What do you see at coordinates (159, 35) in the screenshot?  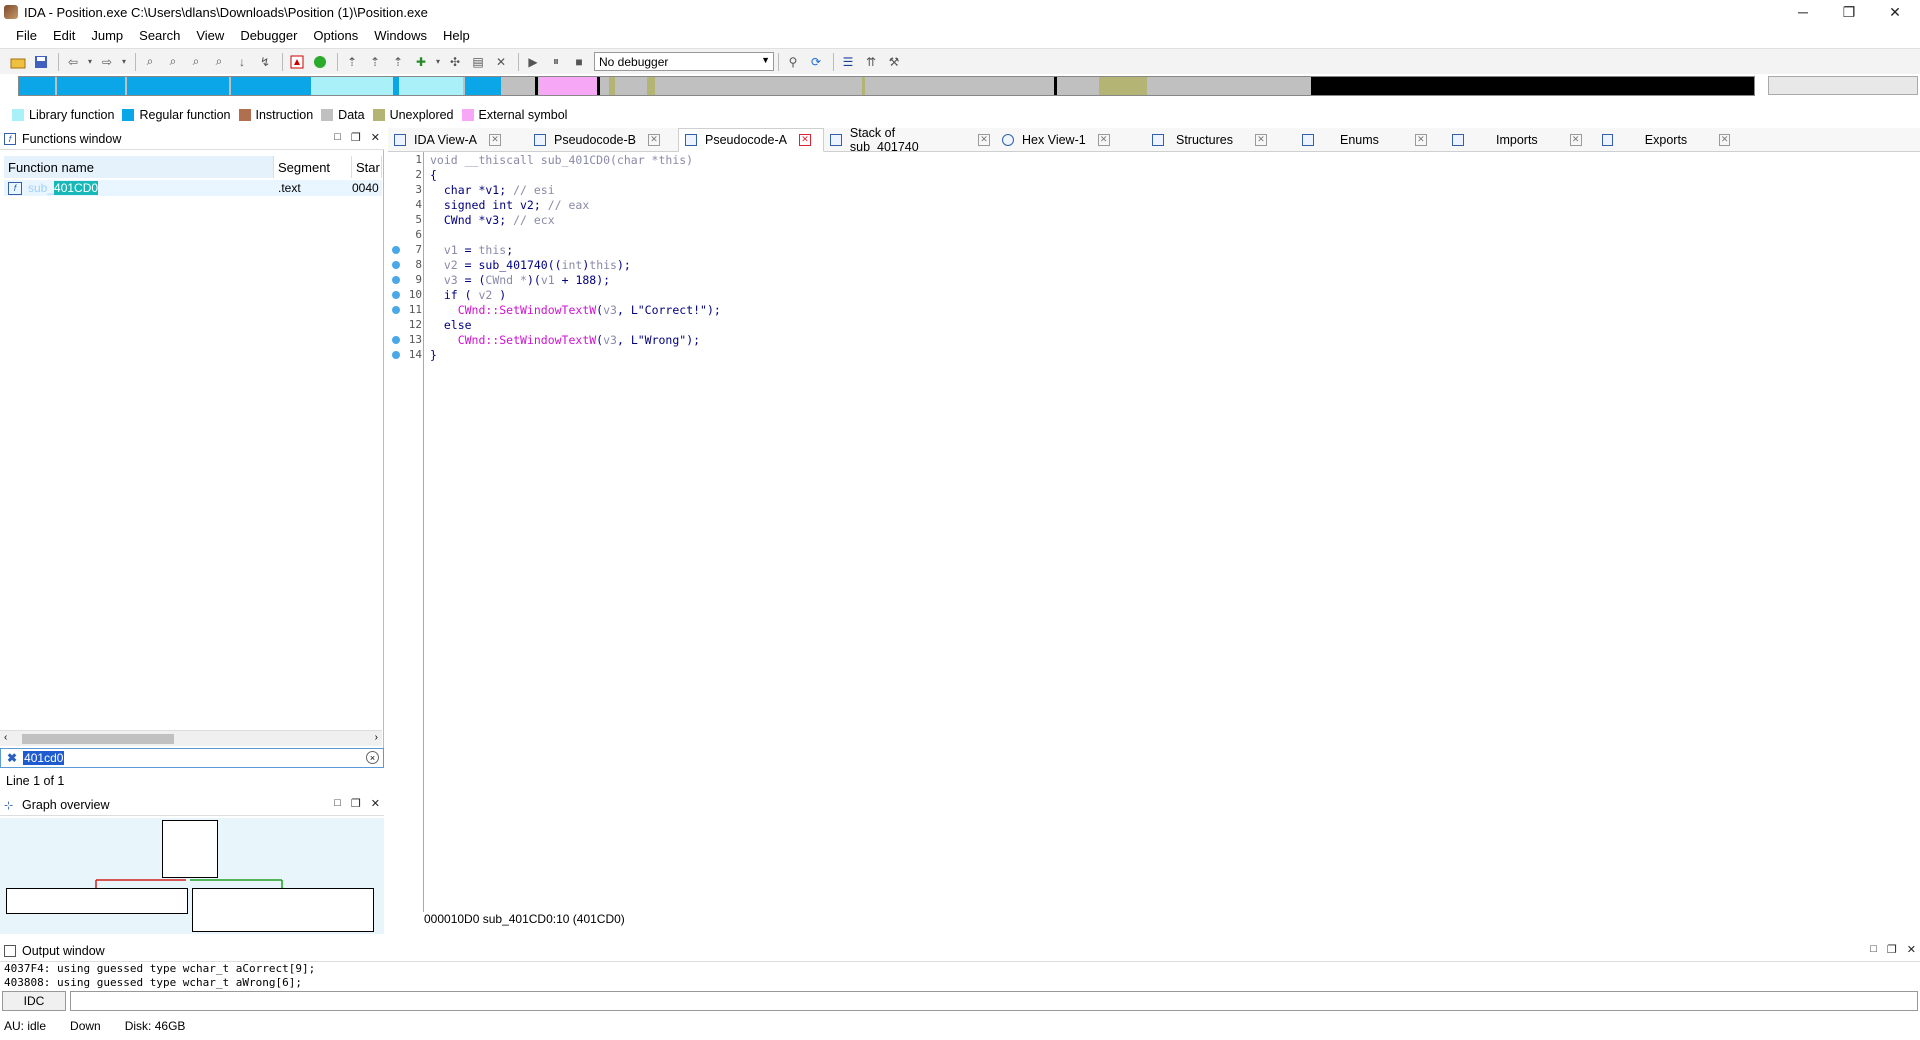 I see `menu-search: Search` at bounding box center [159, 35].